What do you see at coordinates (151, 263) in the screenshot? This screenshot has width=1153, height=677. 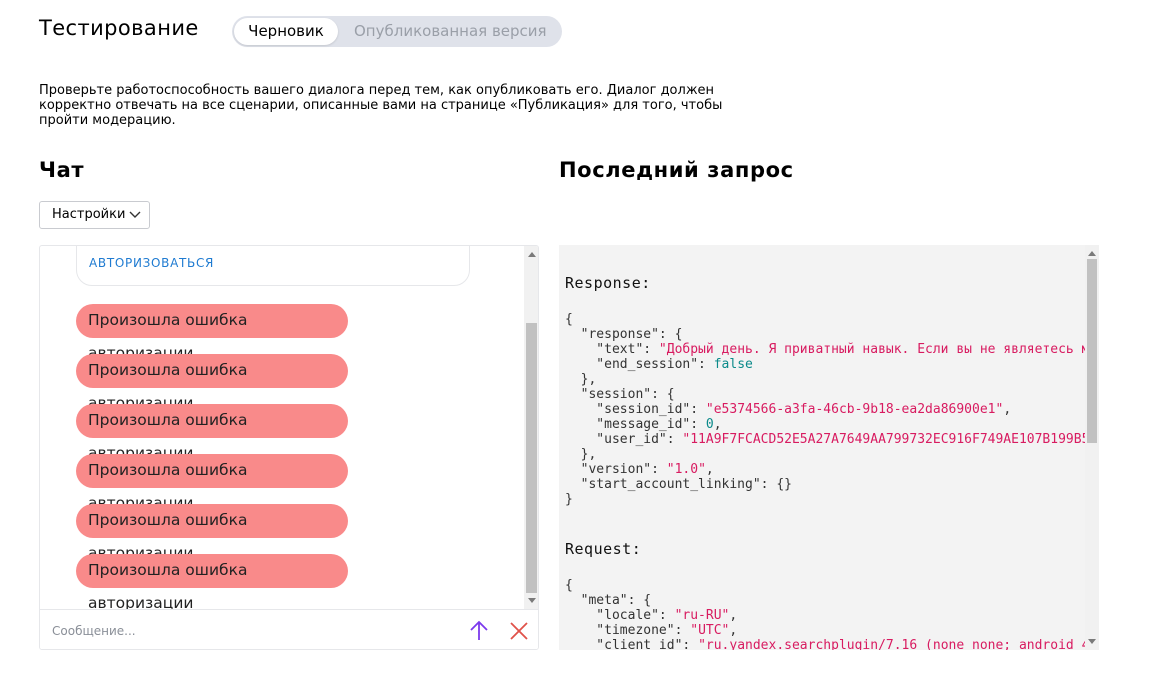 I see `authorize-button: АВТОРИЗОВАТЬСЯ` at bounding box center [151, 263].